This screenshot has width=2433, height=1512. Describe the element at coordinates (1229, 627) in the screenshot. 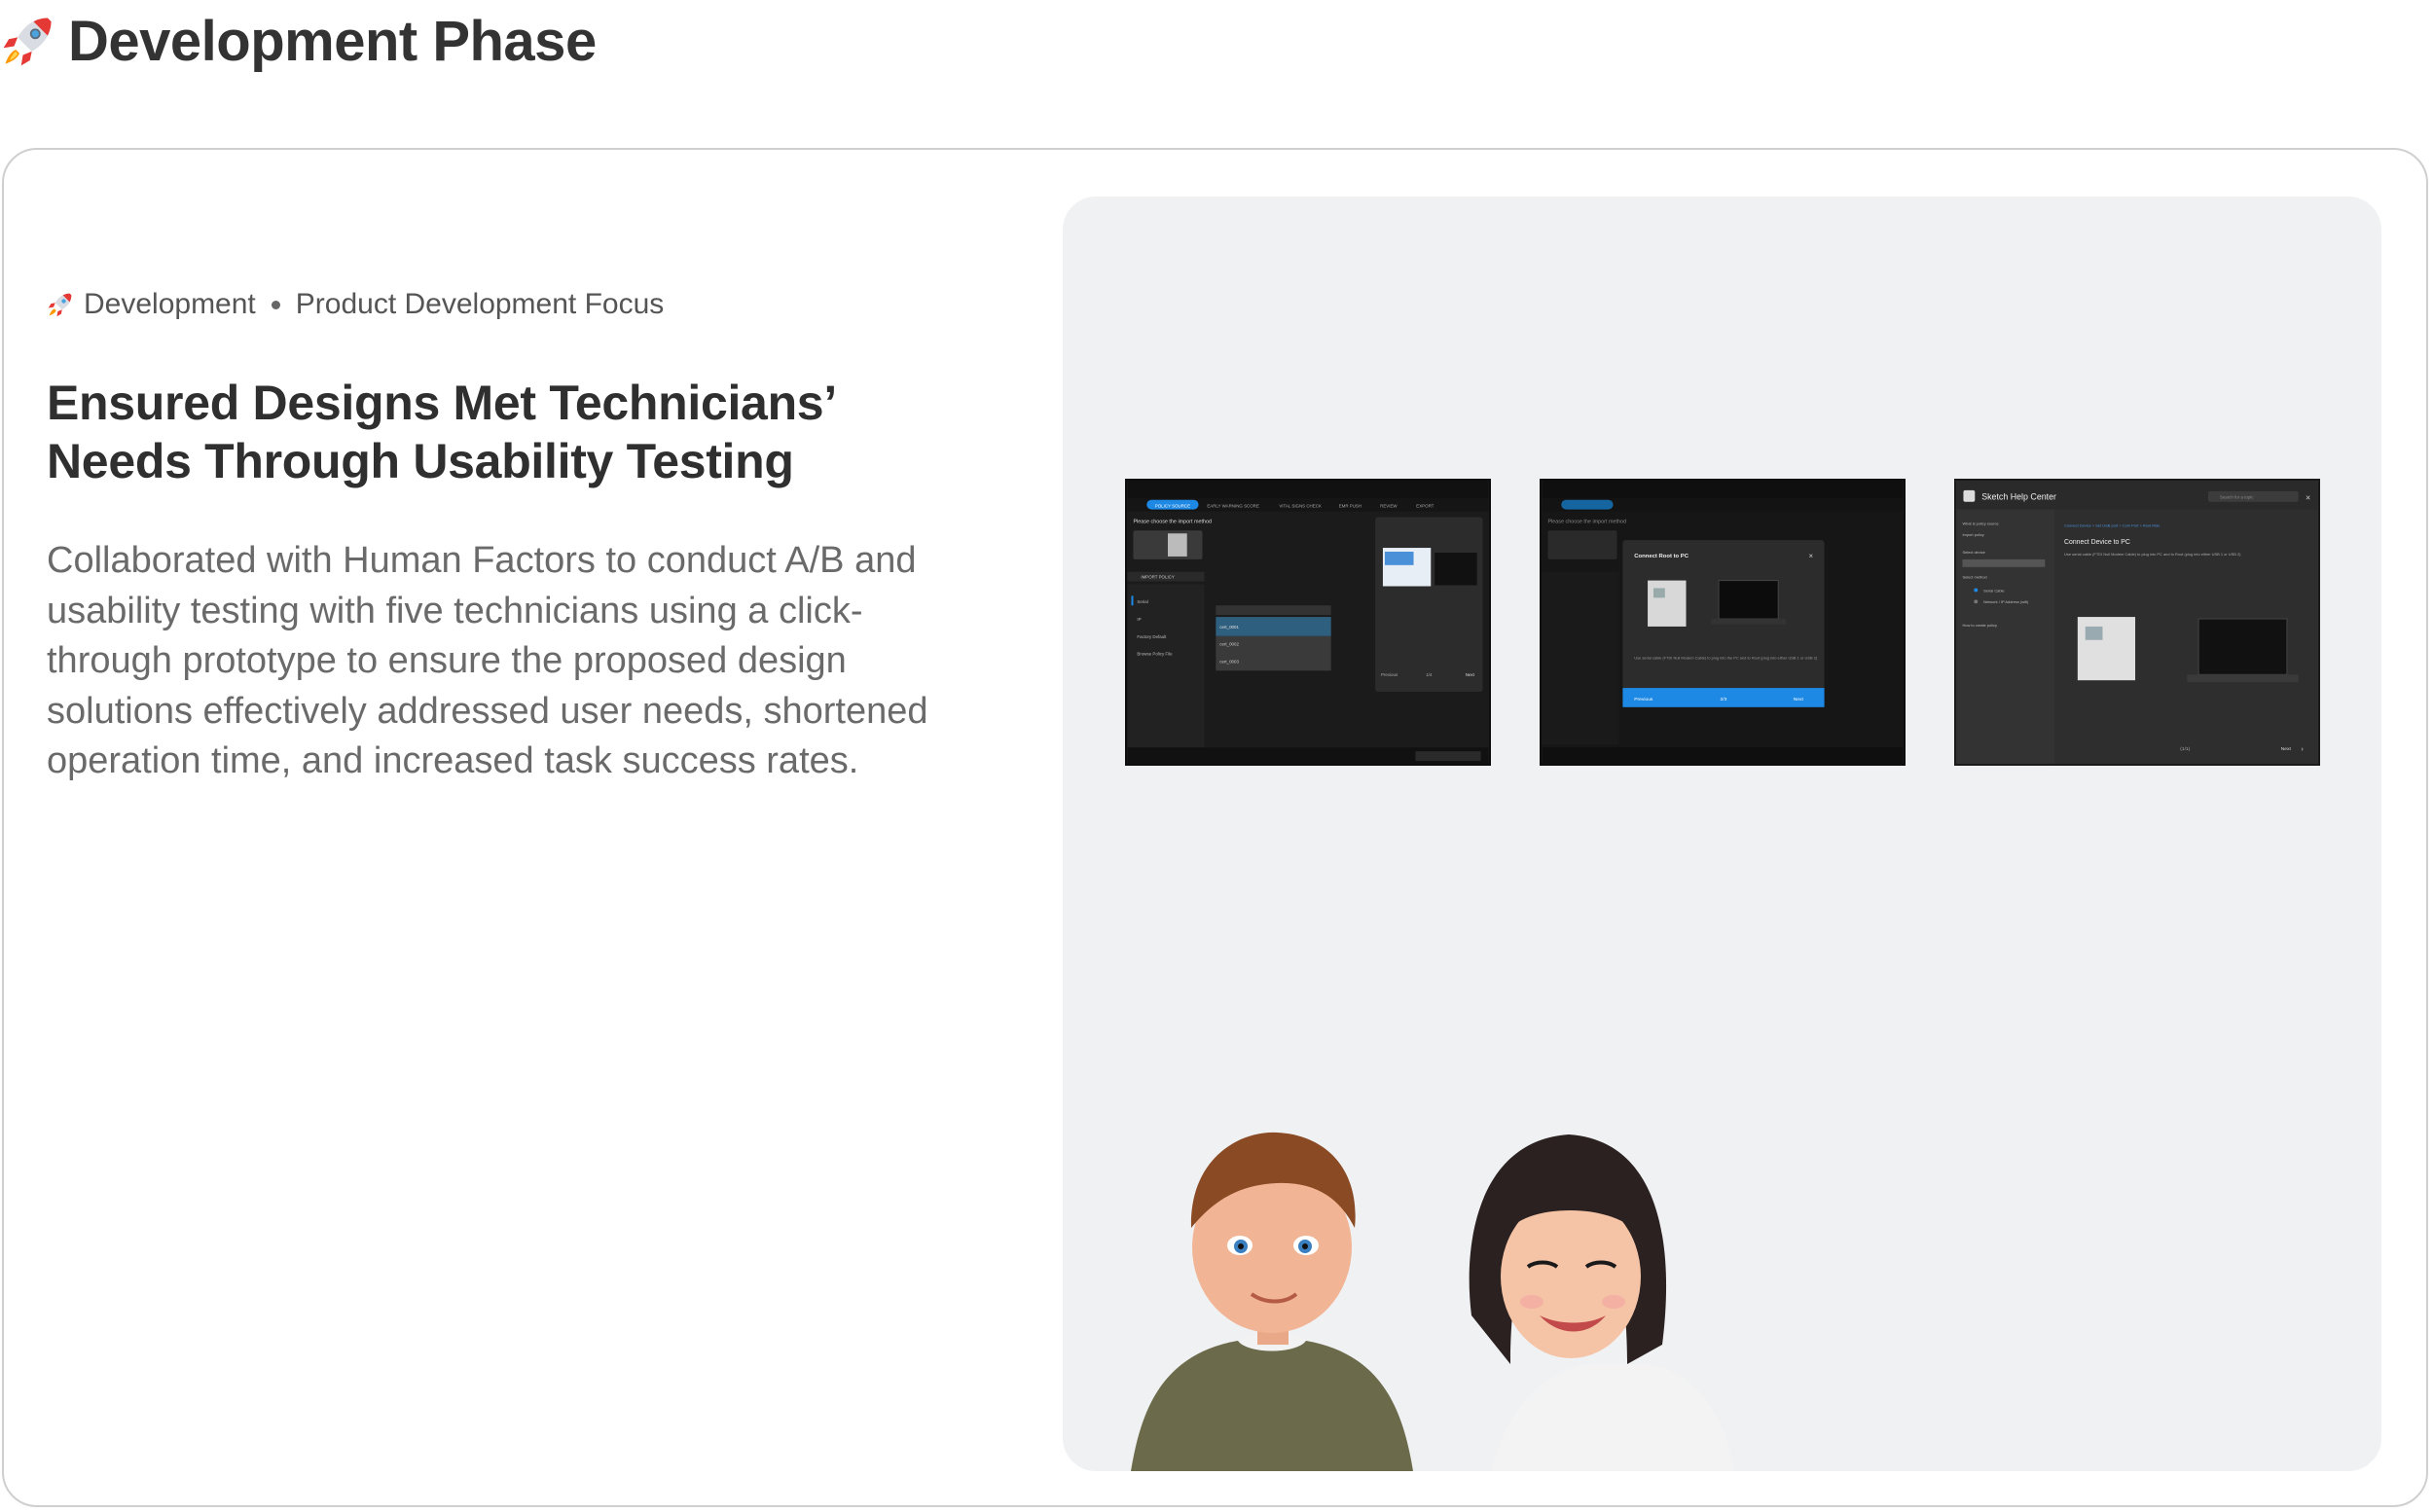

I see `shot1-option-1: cert_0001` at that location.